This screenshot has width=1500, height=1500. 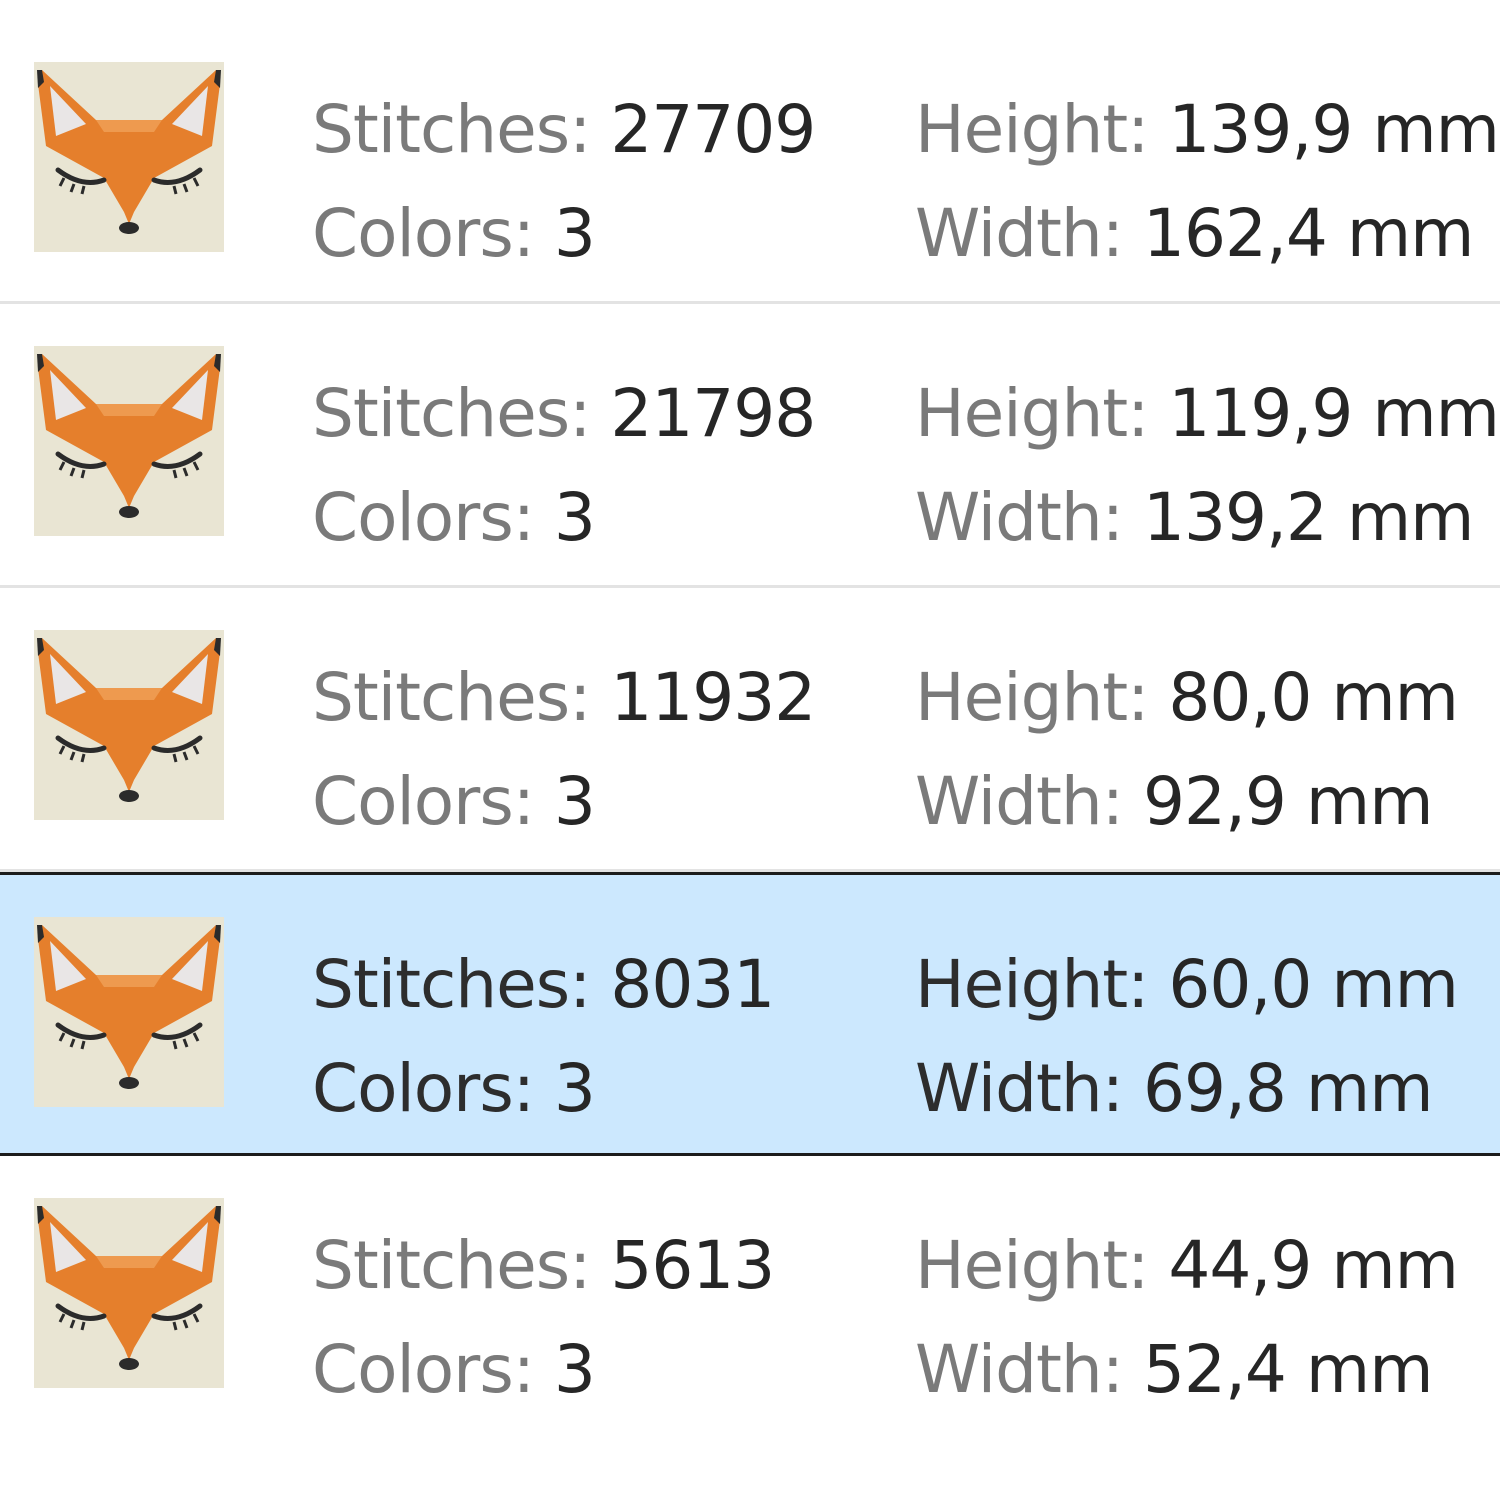 I want to click on dimension-info: Height: 139,9 mm Width: 162,4 mm, so click(x=1207, y=182).